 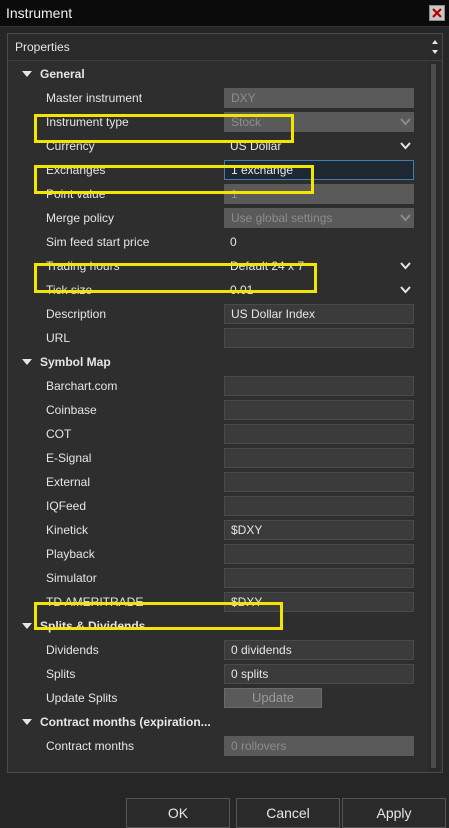 I want to click on section-label: Splits & Dividends, so click(x=93, y=626).